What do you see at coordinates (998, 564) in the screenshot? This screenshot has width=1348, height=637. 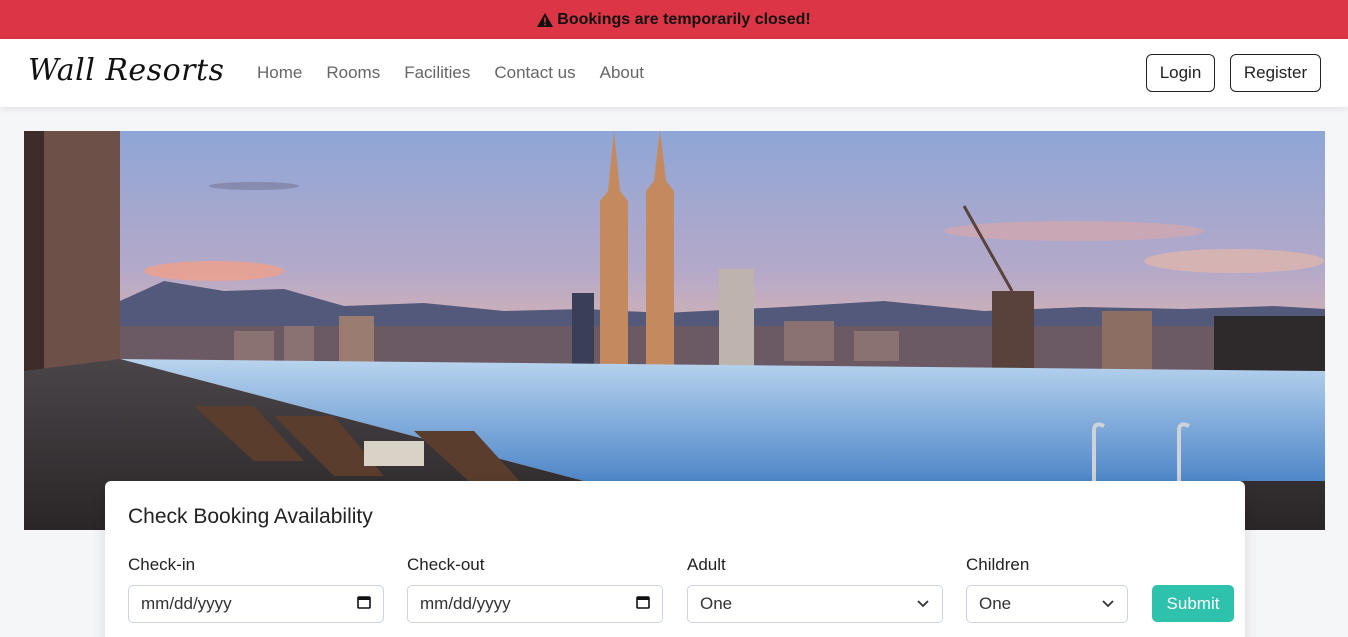 I see `children-label: Children` at bounding box center [998, 564].